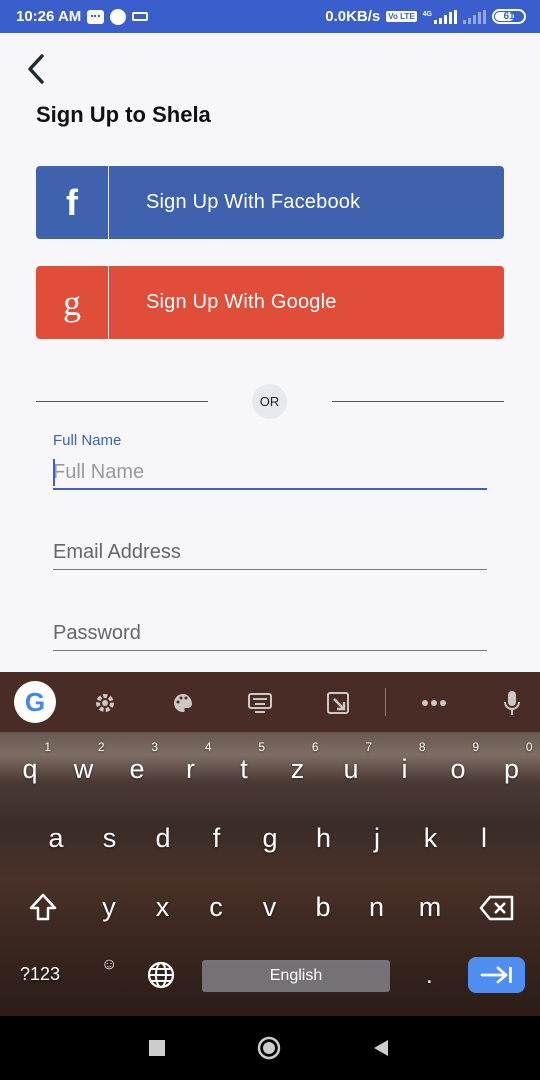  I want to click on key-label: v, so click(269, 907).